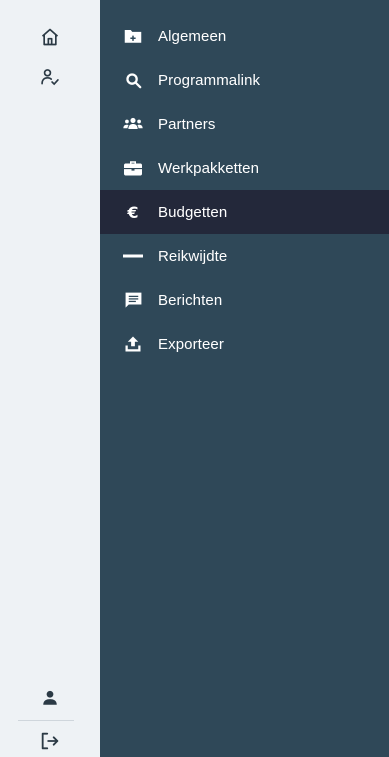 The height and width of the screenshot is (757, 389). What do you see at coordinates (244, 344) in the screenshot?
I see `menu-item-exporteer: Exporteer` at bounding box center [244, 344].